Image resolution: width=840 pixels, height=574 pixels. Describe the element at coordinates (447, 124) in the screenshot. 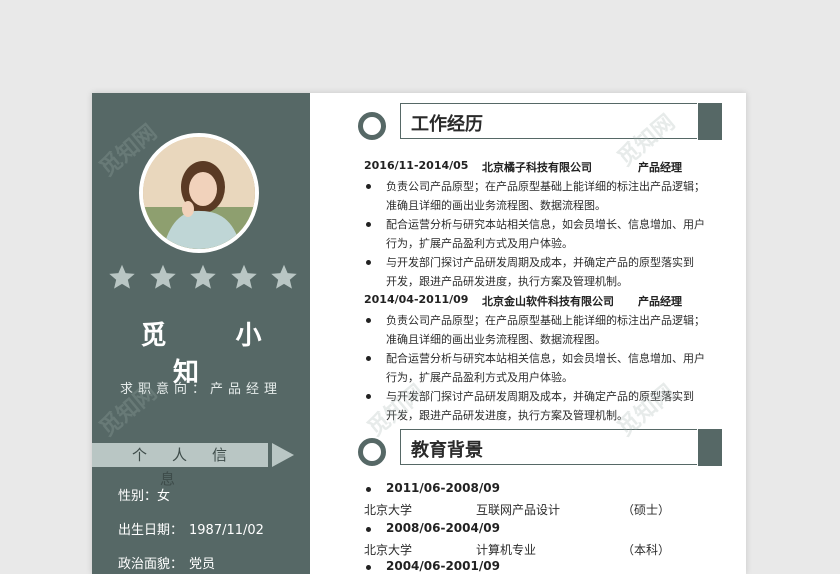

I see `work-section-title: 工作经历` at that location.